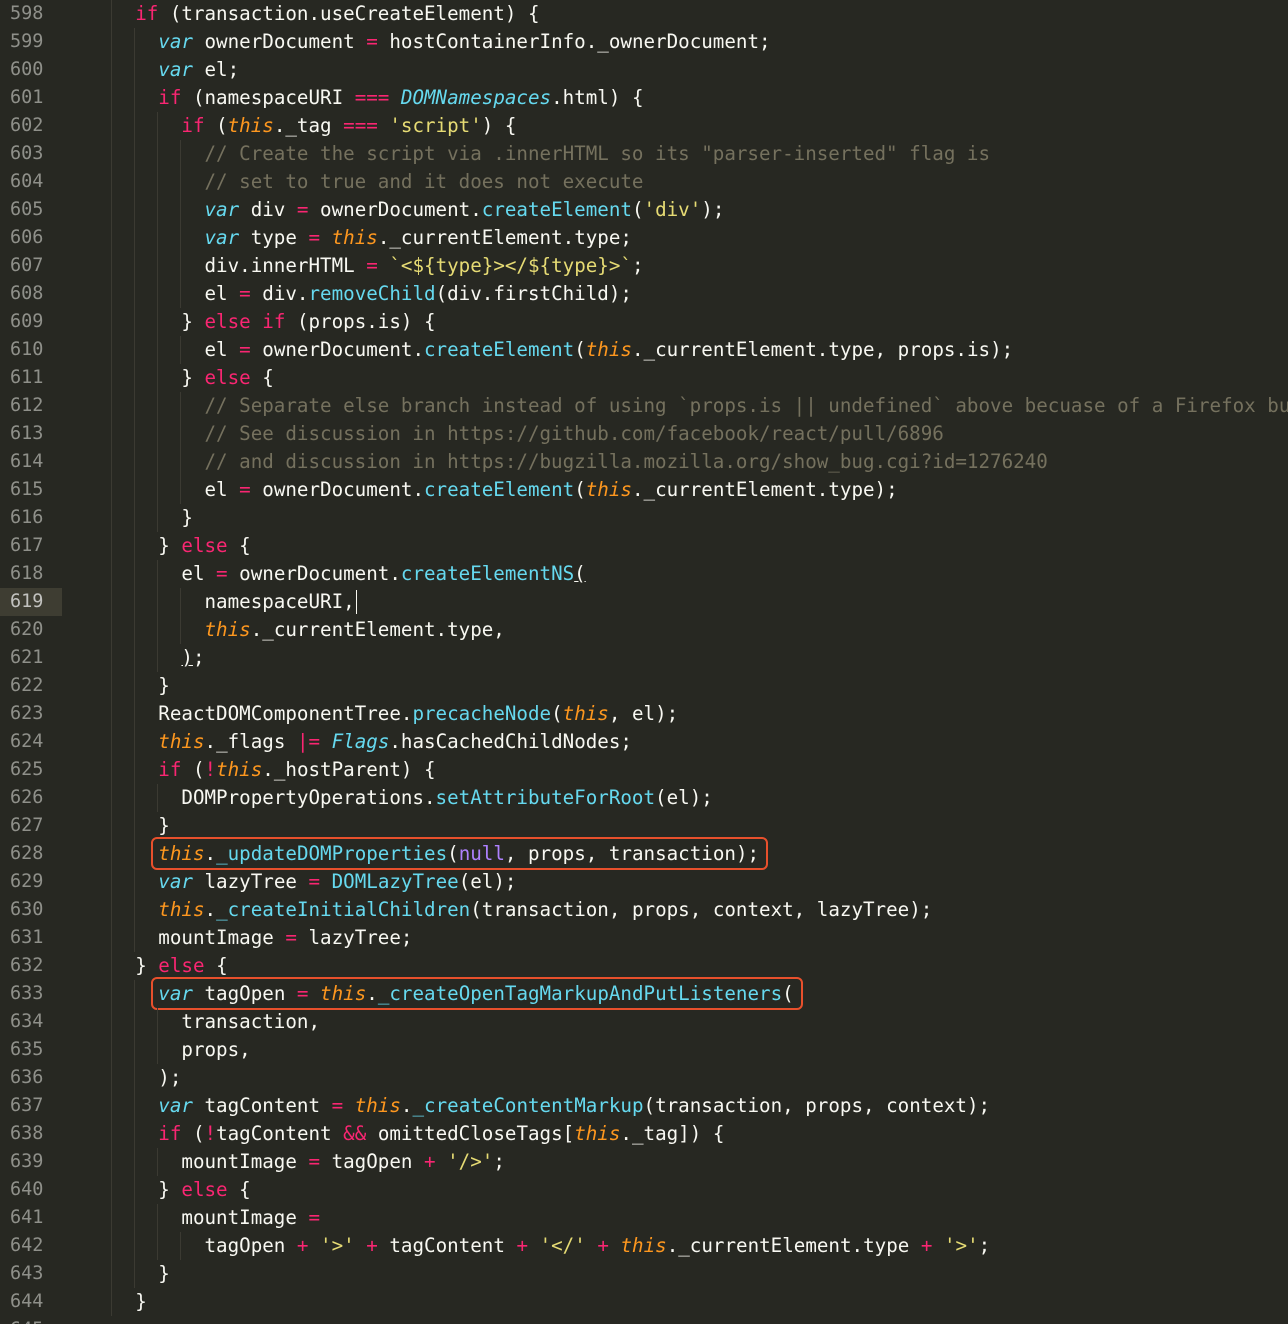 This screenshot has width=1288, height=1324. I want to click on code-line: mountImage =, so click(644, 1218).